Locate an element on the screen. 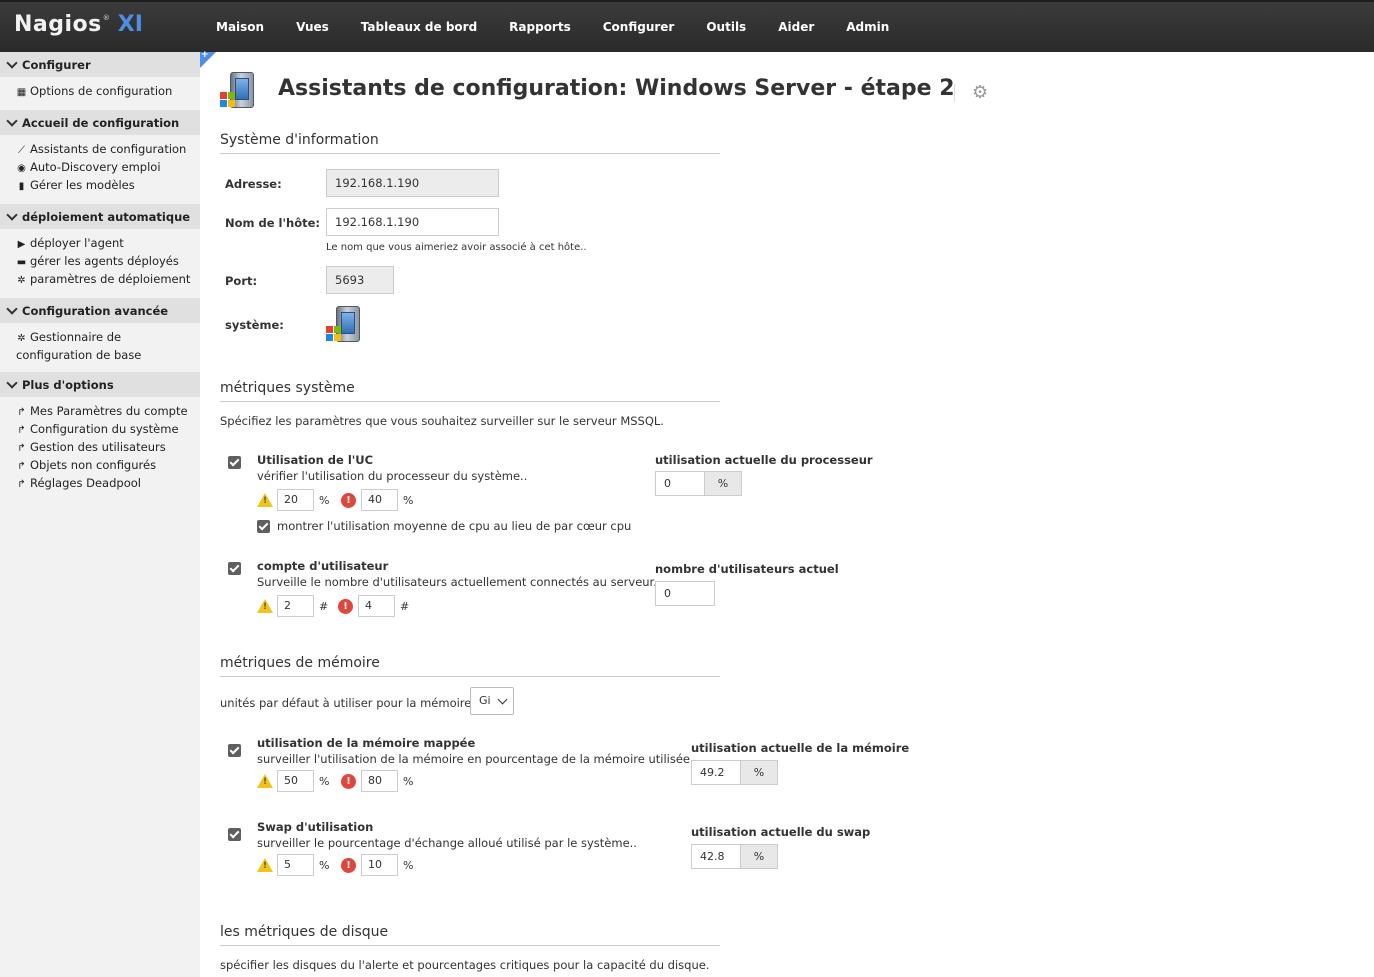 The width and height of the screenshot is (1374, 977). sidebar-item-label: Options de configuration is located at coordinates (101, 91).